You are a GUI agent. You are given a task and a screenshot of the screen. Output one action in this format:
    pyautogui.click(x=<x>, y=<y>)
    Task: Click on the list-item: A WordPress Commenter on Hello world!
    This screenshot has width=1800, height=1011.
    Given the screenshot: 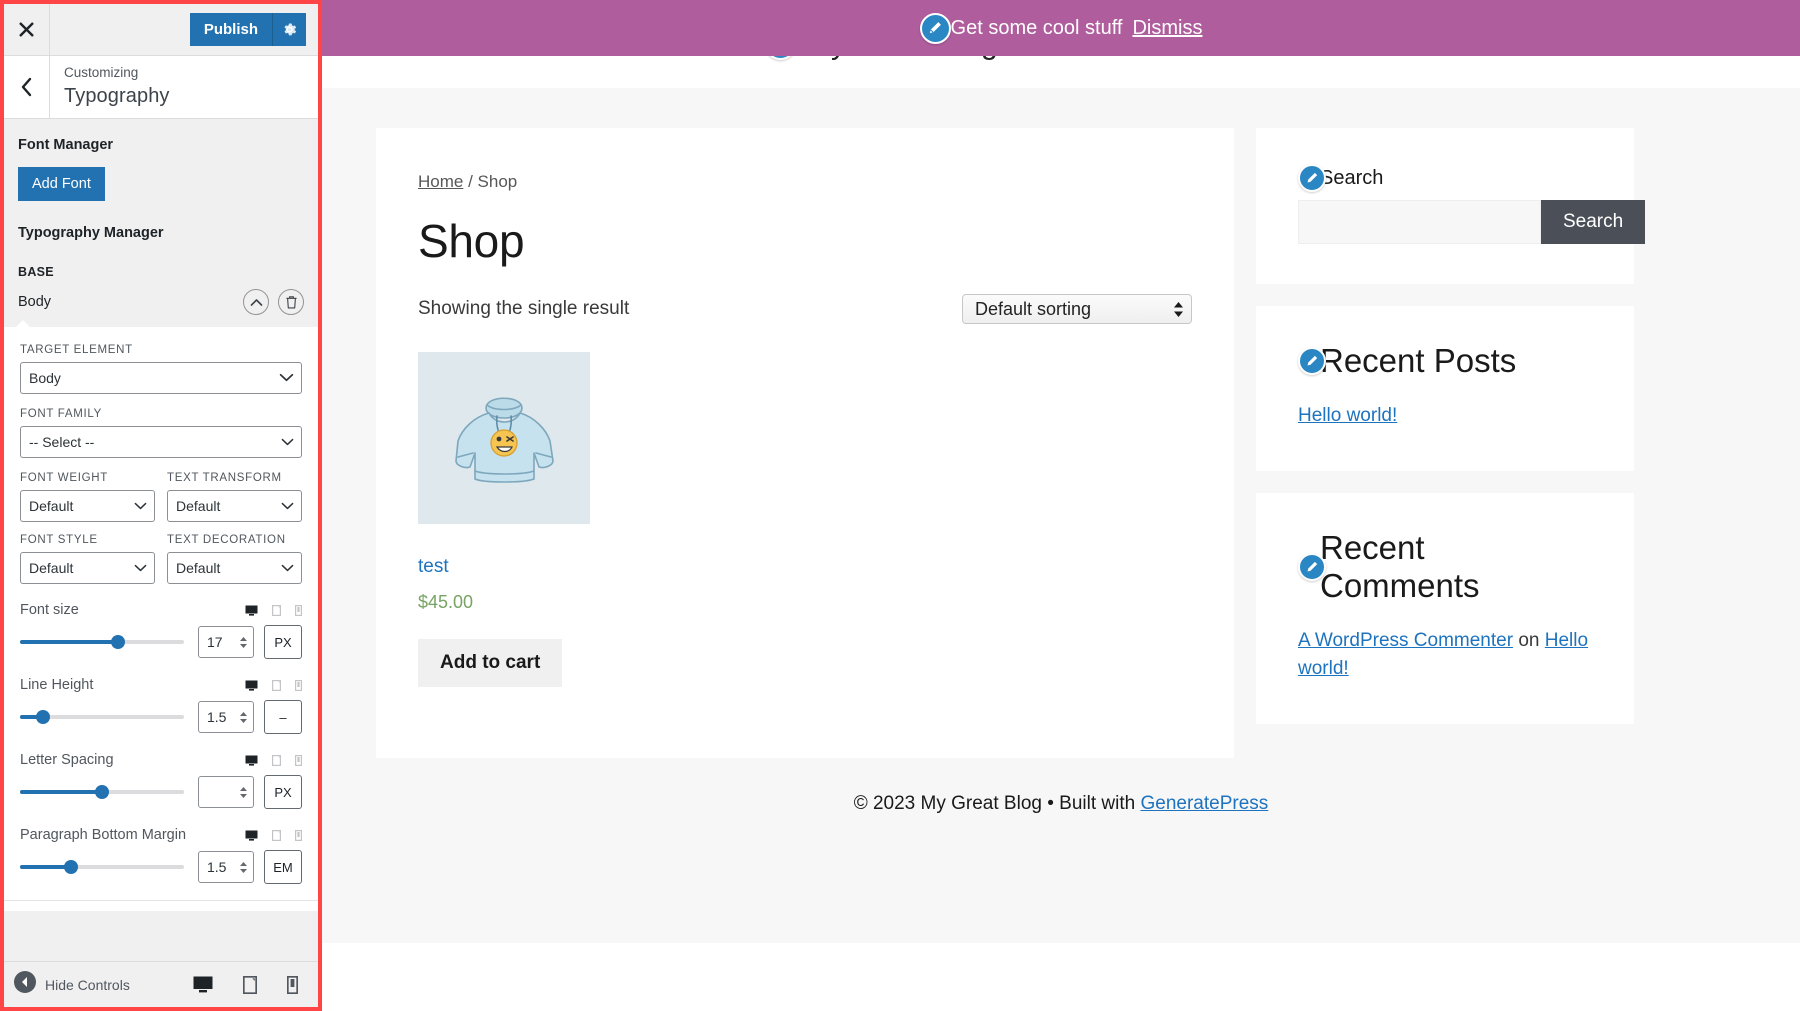 What is the action you would take?
    pyautogui.click(x=1443, y=655)
    